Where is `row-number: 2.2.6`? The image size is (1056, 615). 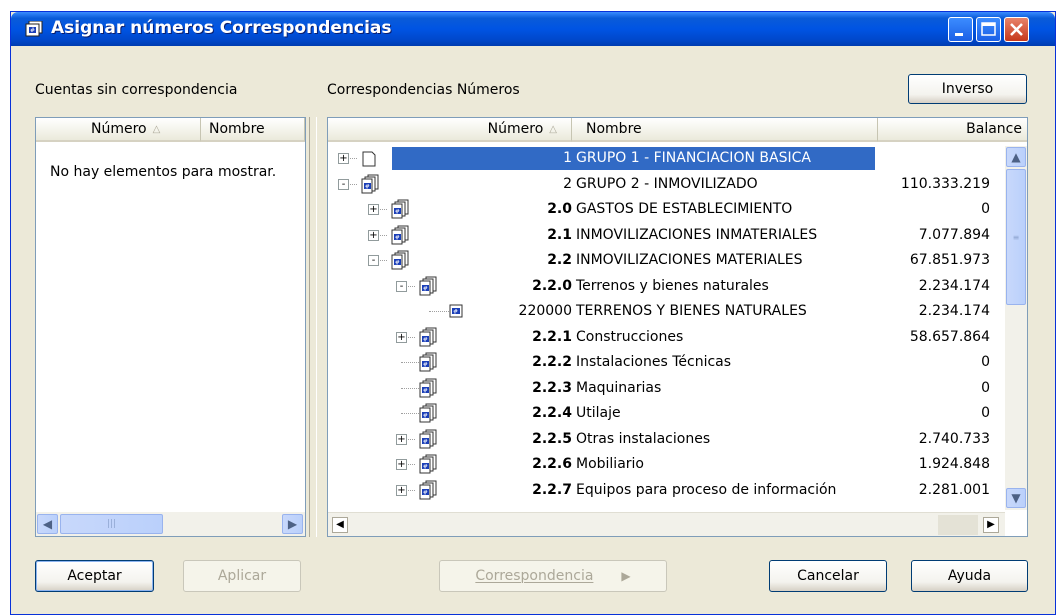
row-number: 2.2.6 is located at coordinates (552, 464).